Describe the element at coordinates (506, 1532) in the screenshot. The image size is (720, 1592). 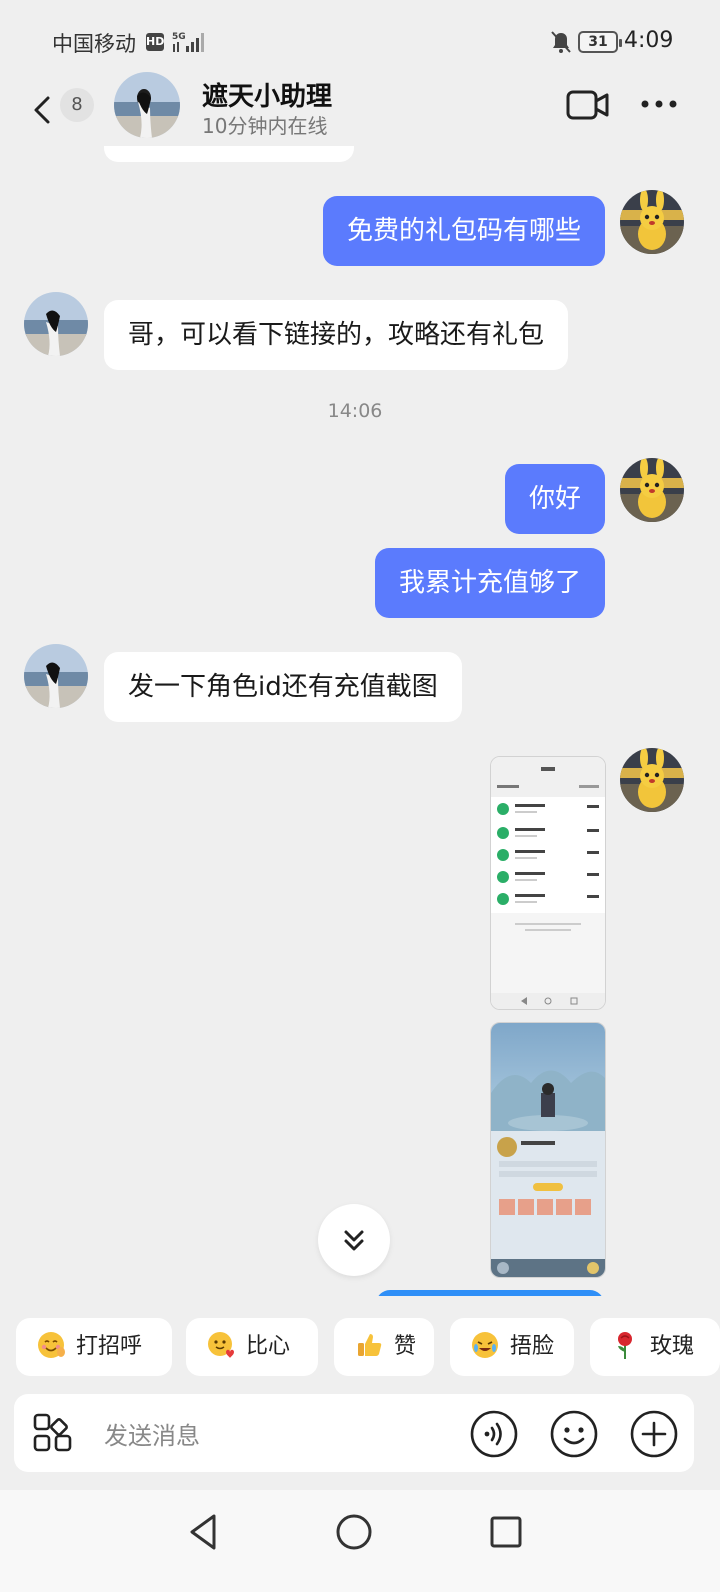
I see `nav-recents-icon` at that location.